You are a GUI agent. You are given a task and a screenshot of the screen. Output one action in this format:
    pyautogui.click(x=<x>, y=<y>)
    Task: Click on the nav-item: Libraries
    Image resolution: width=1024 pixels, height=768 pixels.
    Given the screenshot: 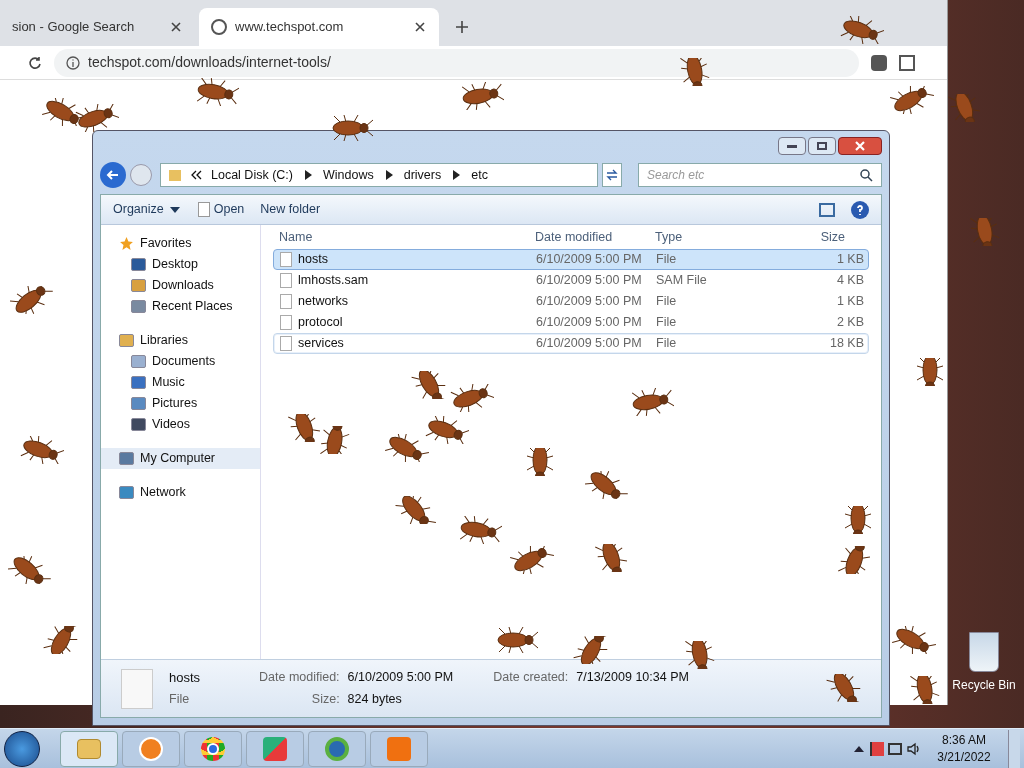 What is the action you would take?
    pyautogui.click(x=180, y=340)
    